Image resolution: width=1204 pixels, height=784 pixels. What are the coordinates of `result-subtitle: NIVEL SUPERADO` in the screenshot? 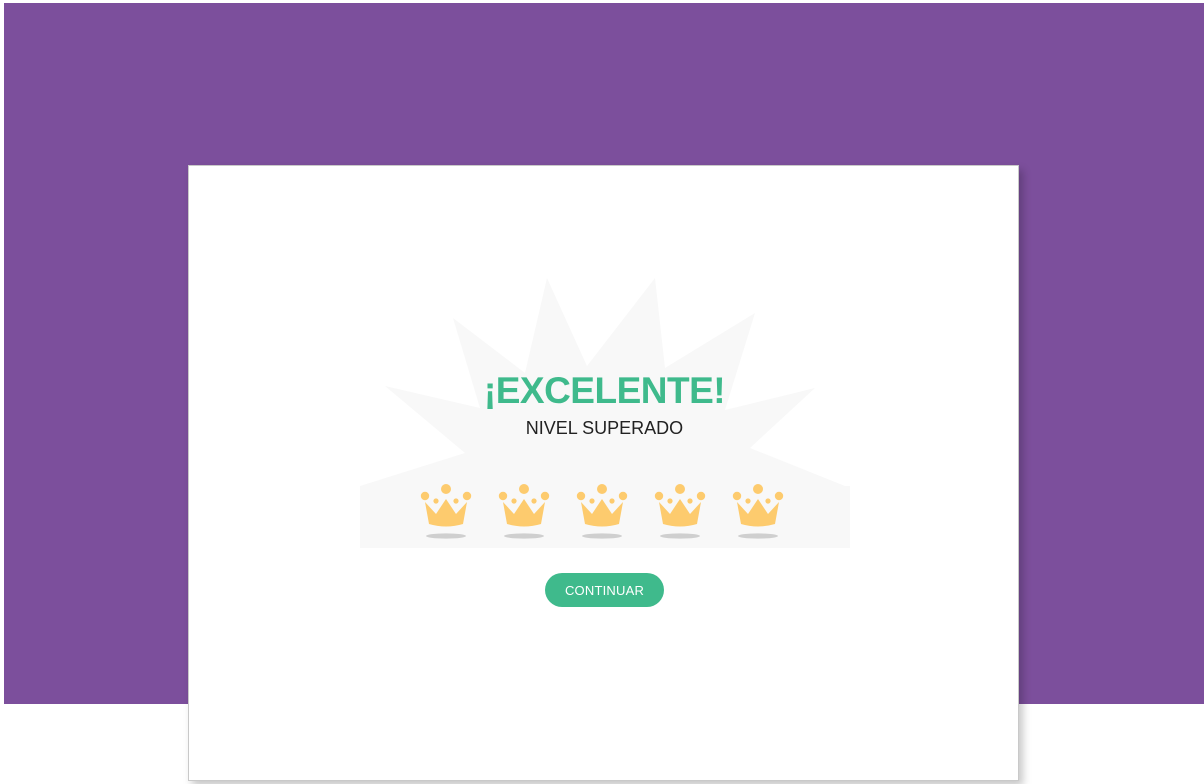 It's located at (604, 428).